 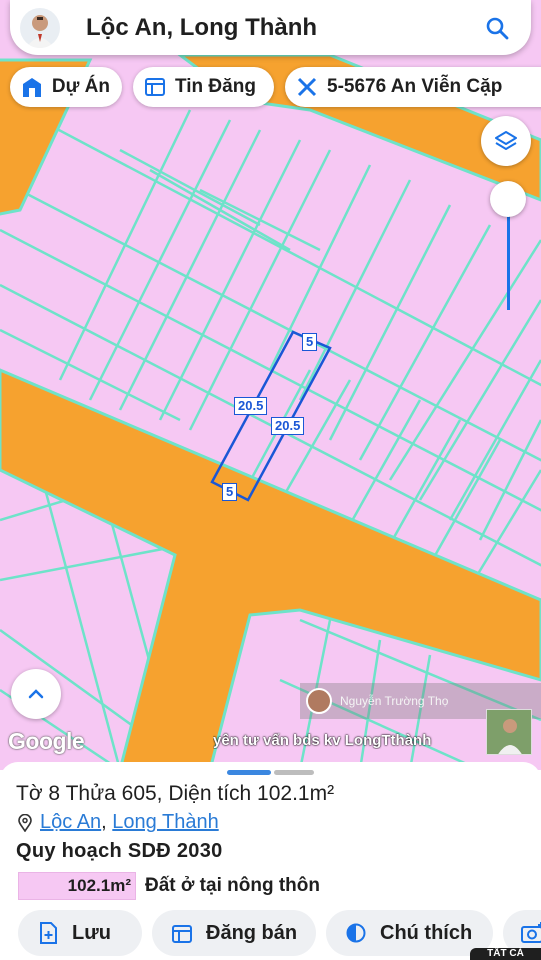 What do you see at coordinates (155, 87) in the screenshot?
I see `listing-icon` at bounding box center [155, 87].